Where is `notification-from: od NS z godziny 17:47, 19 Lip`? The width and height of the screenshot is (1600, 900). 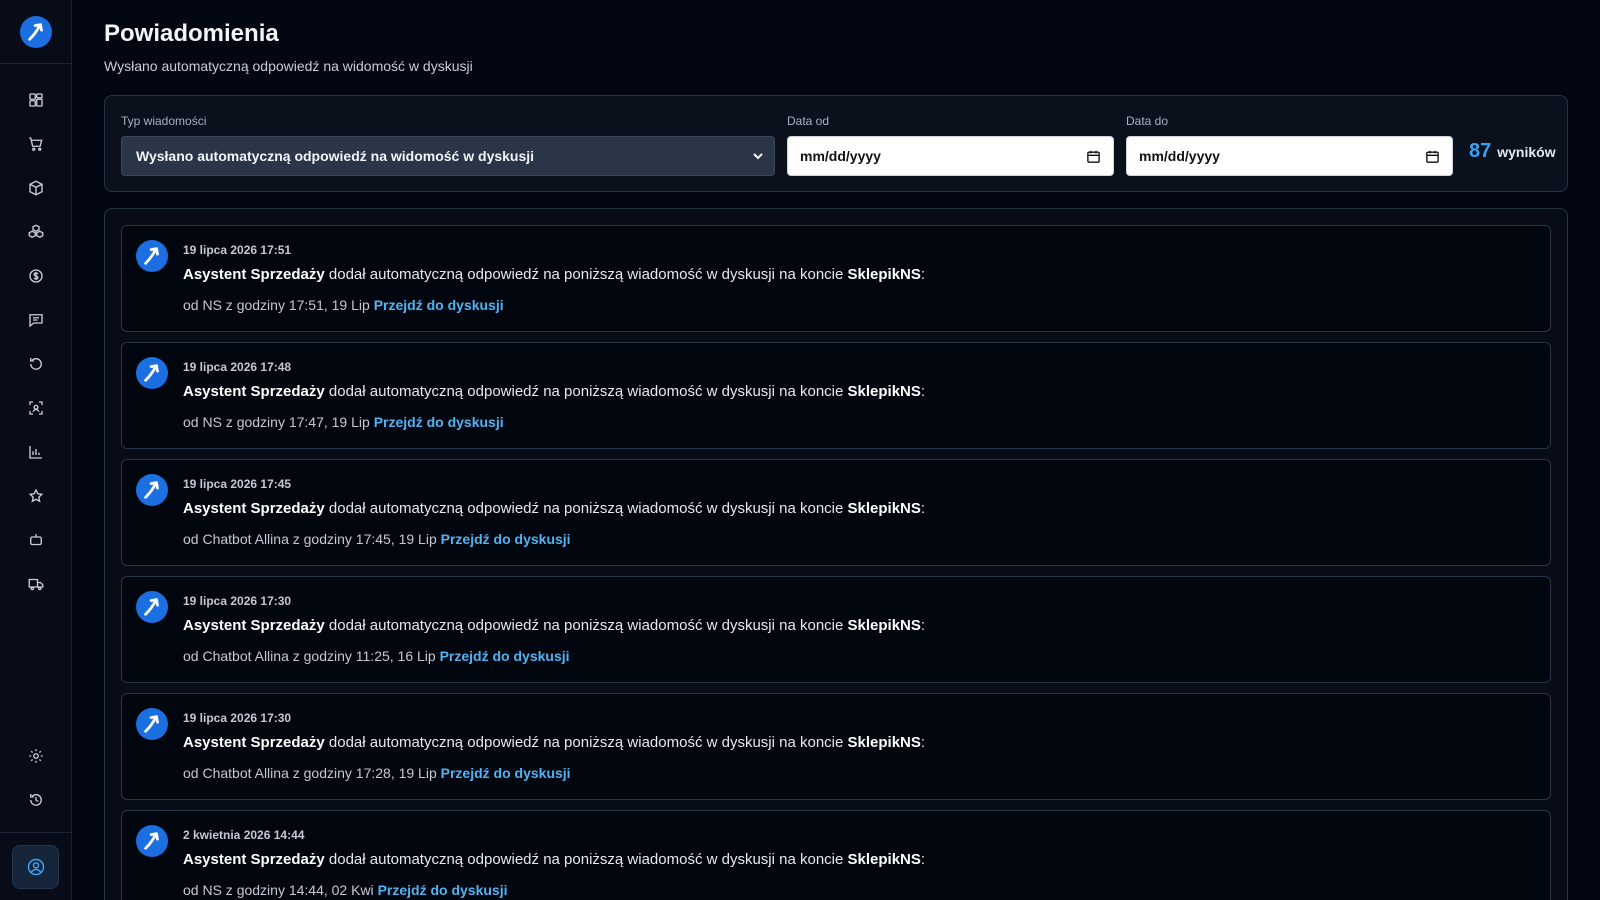 notification-from: od NS z godziny 17:47, 19 Lip is located at coordinates (278, 422).